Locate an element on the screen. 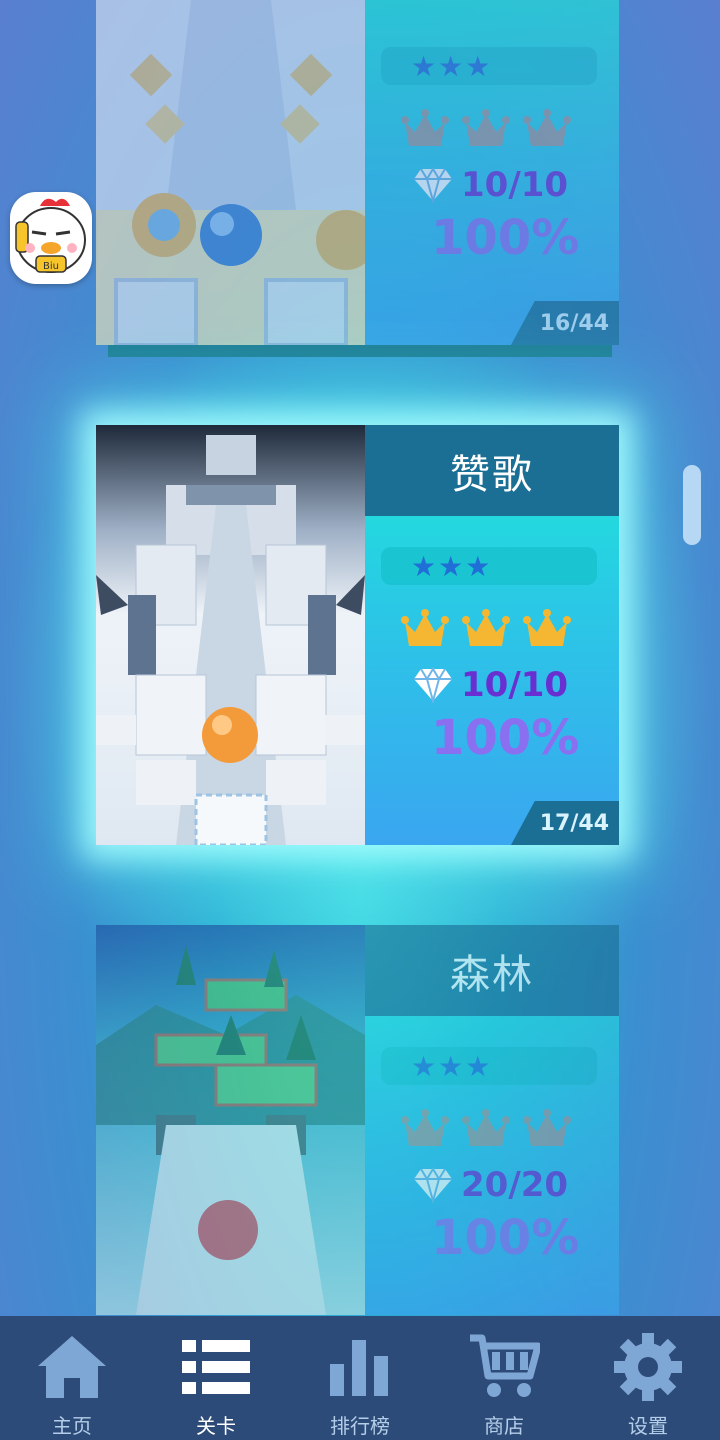 This screenshot has width=720, height=1440. nav-item-shop: 商店 is located at coordinates (504, 1378).